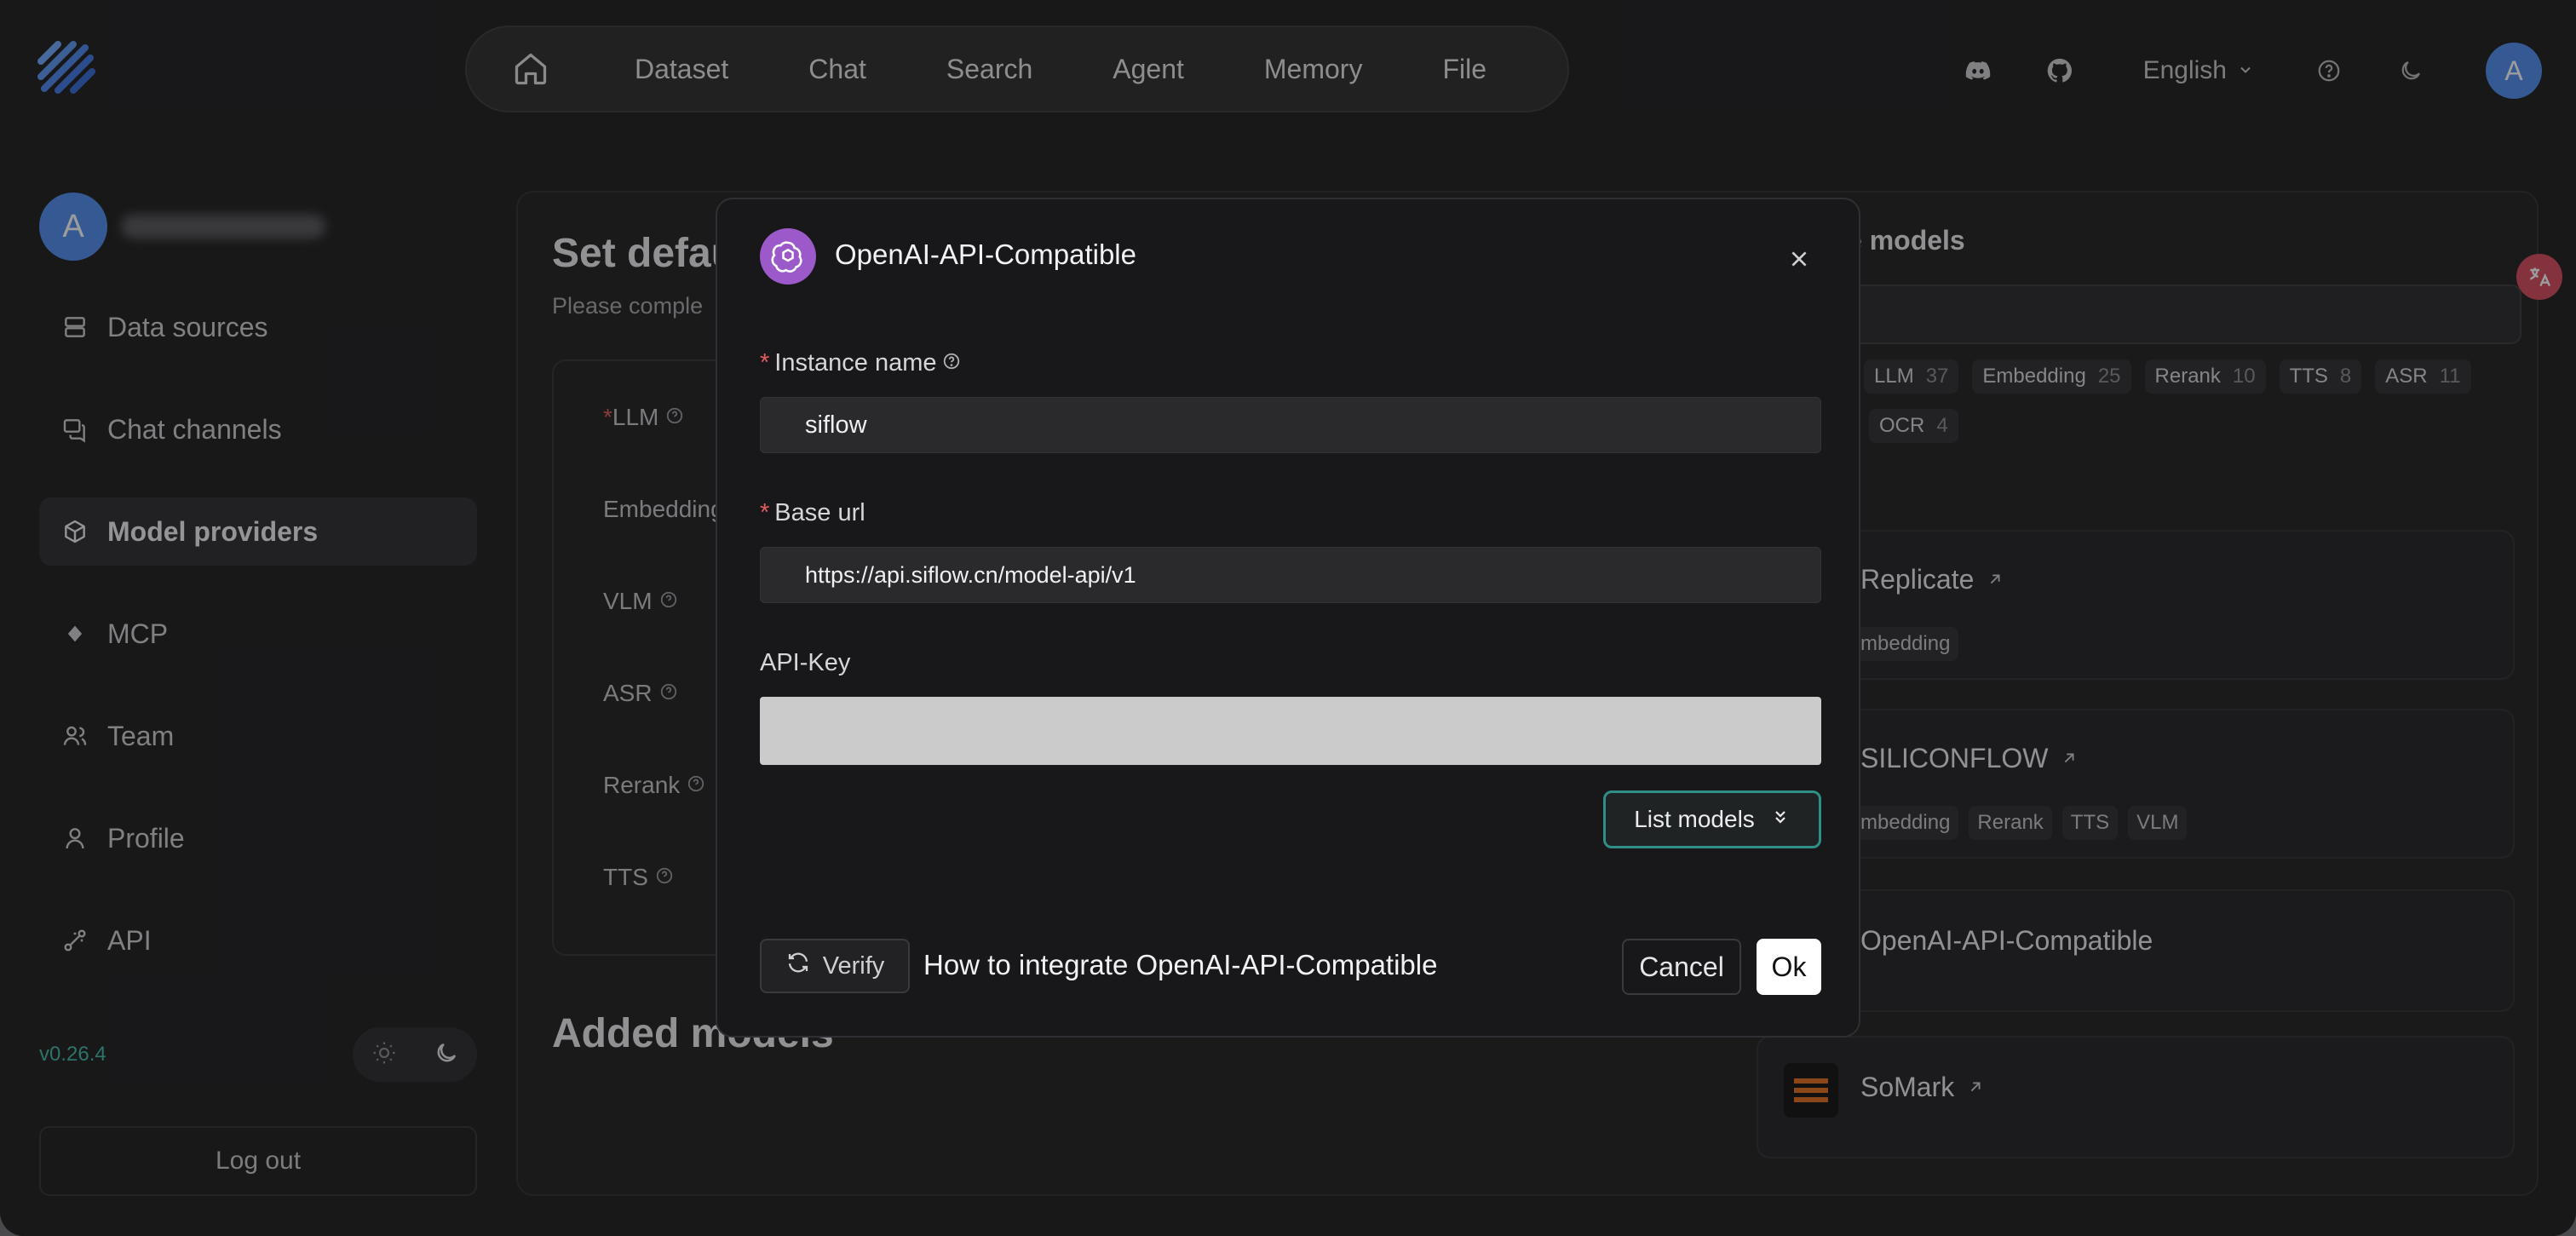 The image size is (2576, 1236). What do you see at coordinates (1681, 967) in the screenshot?
I see `cancel-button: Cancel` at bounding box center [1681, 967].